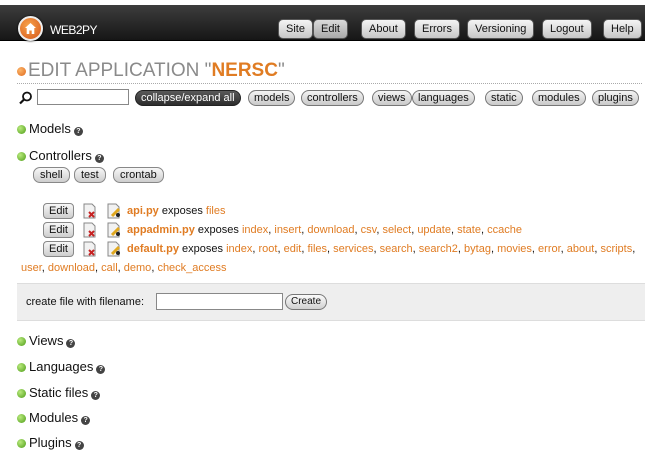  Describe the element at coordinates (295, 29) in the screenshot. I see `nav-site-button: Site` at that location.